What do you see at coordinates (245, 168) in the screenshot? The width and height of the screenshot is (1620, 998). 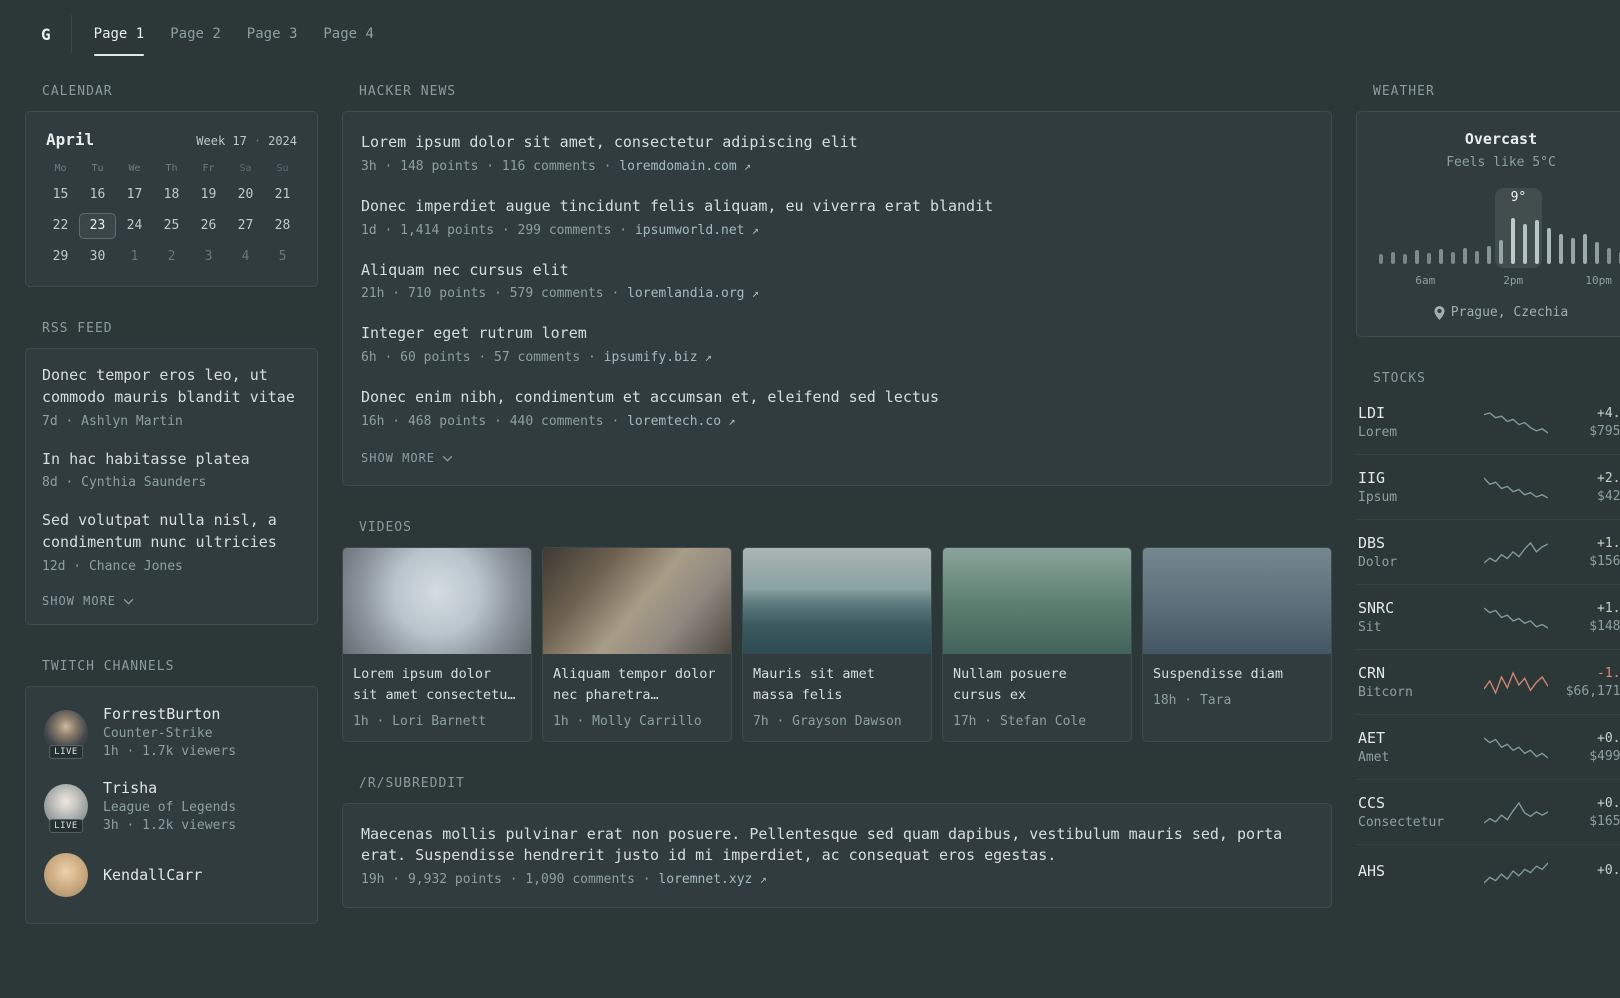 I see `calendar-weekday: Sa` at bounding box center [245, 168].